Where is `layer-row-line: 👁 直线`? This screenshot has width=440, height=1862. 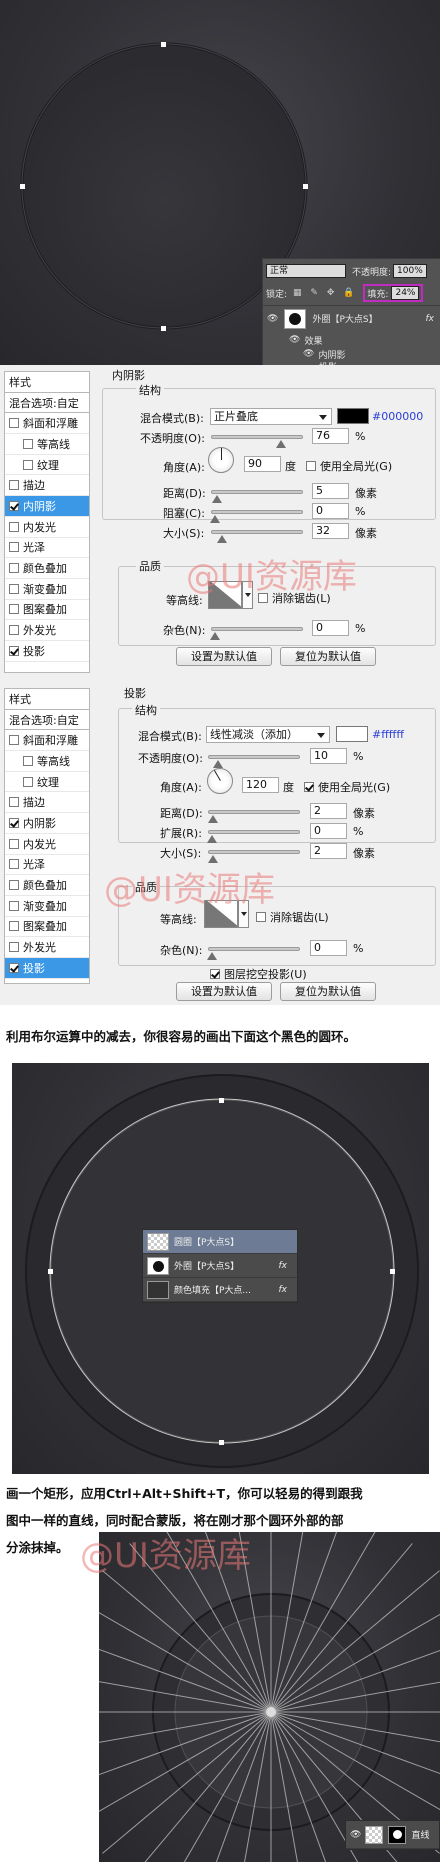 layer-row-line: 👁 直线 is located at coordinates (392, 1835).